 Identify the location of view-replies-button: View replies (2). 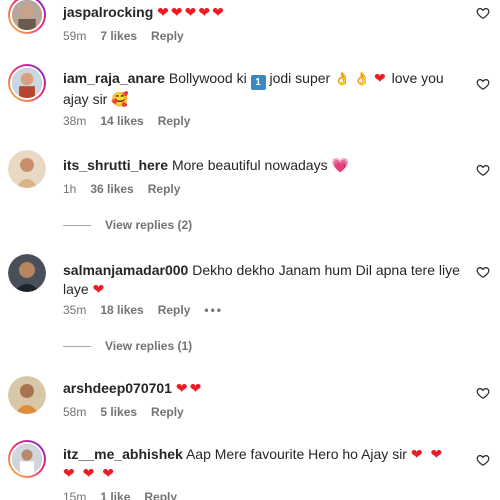
(127, 225).